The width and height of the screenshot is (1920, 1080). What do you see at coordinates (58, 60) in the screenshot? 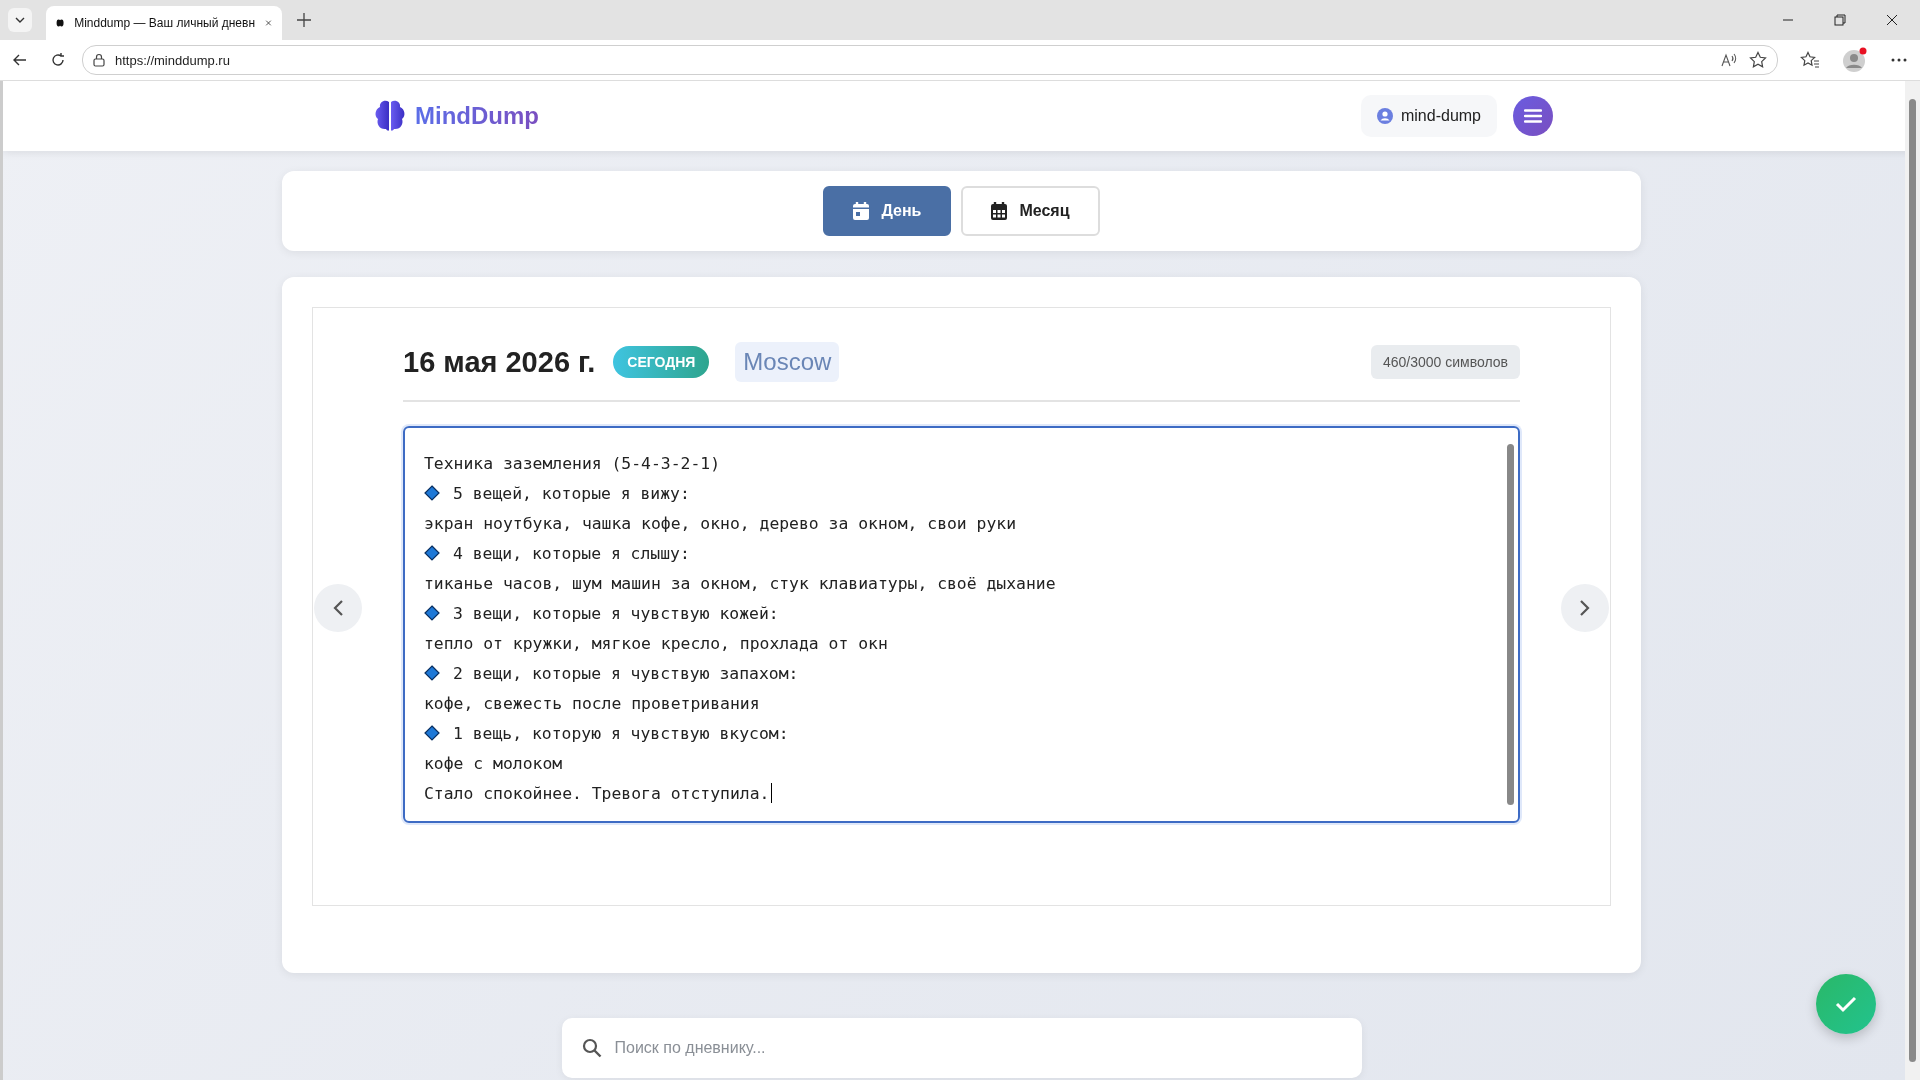
I see `reload-icon` at bounding box center [58, 60].